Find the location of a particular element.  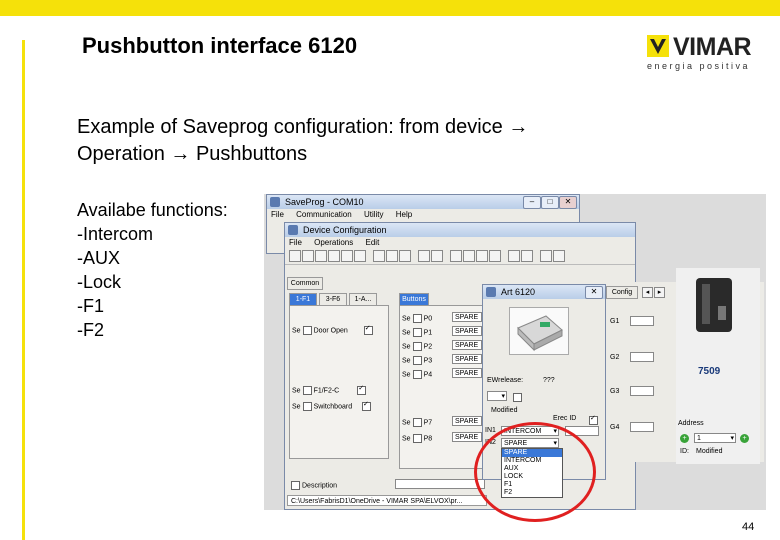

button-id: P7 is located at coordinates (428, 423).